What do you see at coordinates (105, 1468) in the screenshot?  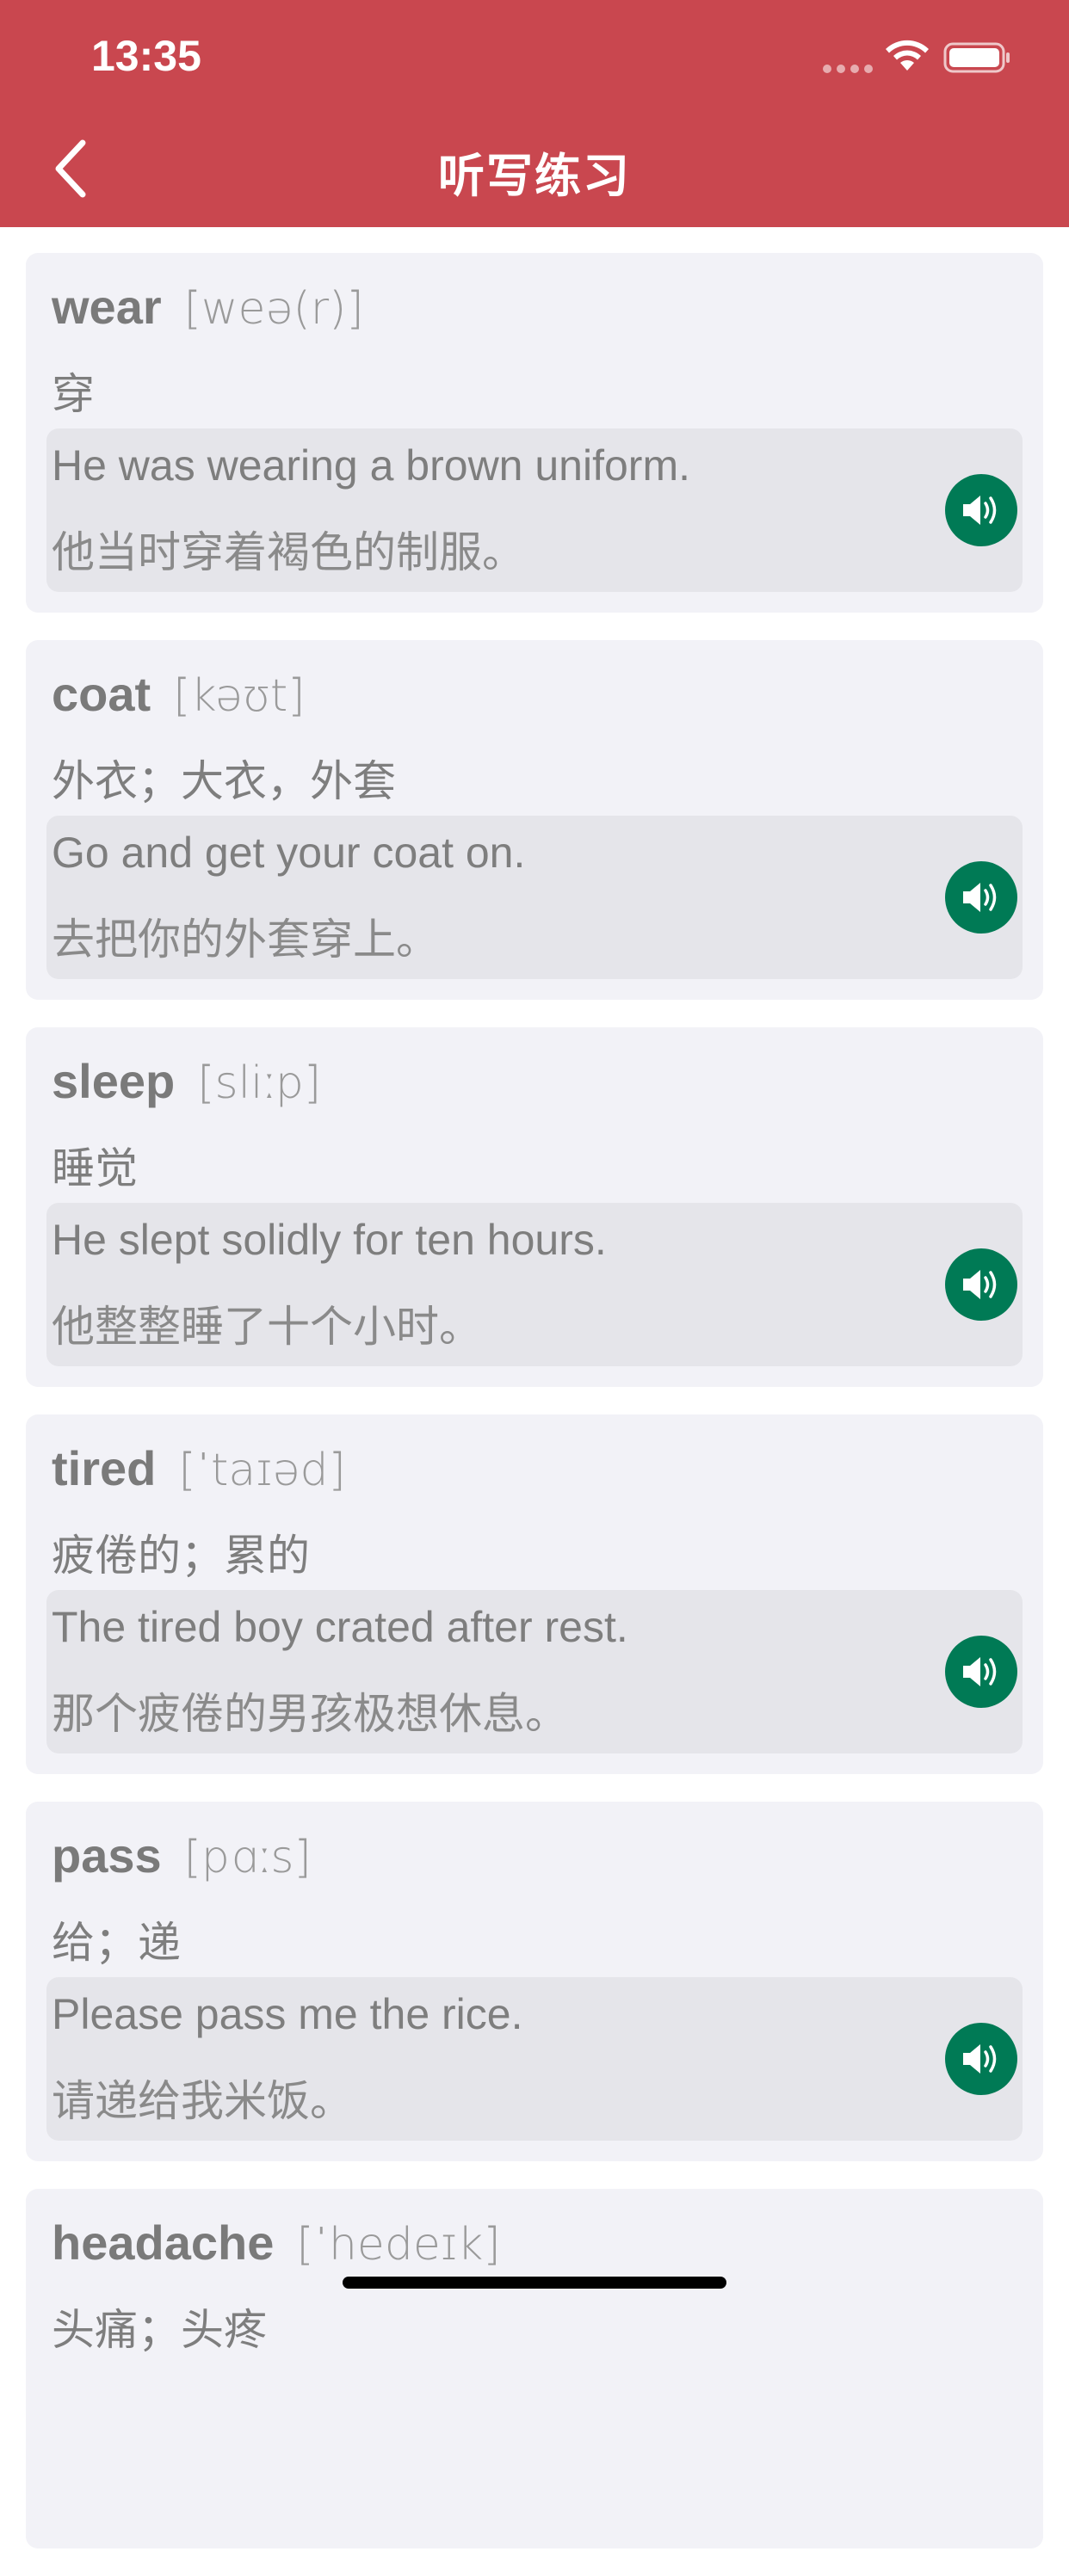 I see `word-text: tired` at bounding box center [105, 1468].